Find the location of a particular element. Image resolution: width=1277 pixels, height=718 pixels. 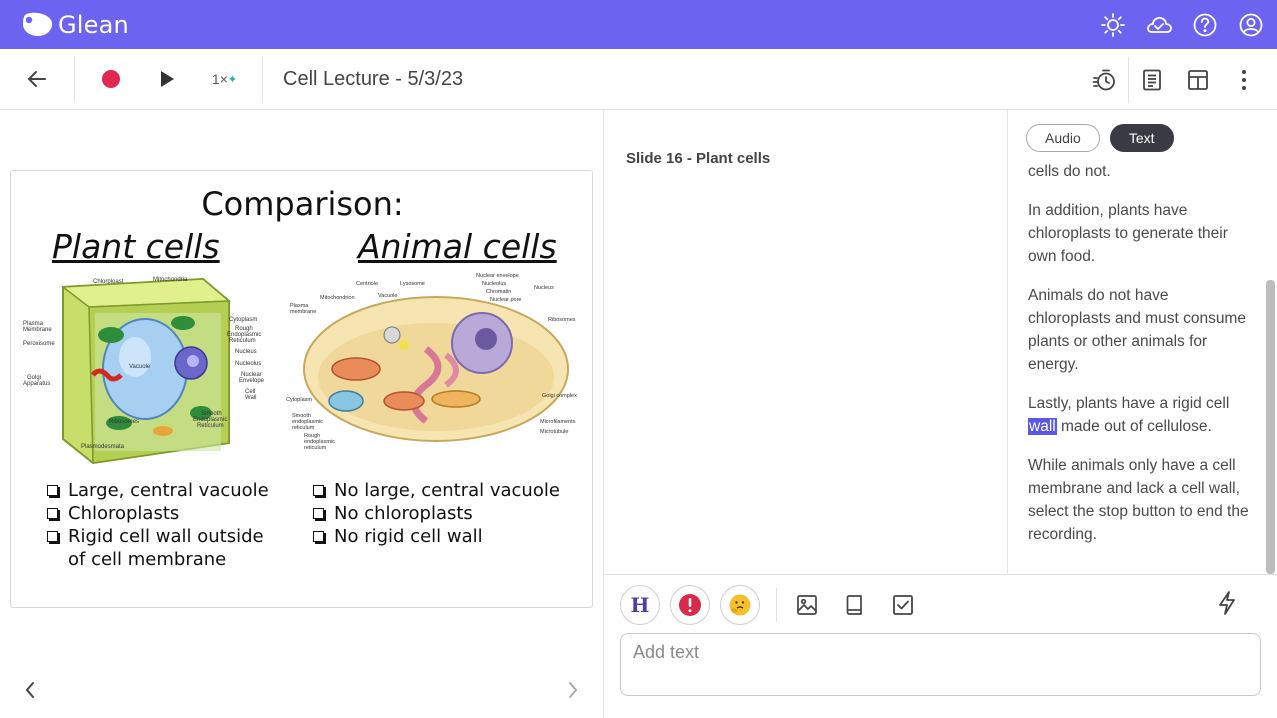

next-slide-button is located at coordinates (573, 690).